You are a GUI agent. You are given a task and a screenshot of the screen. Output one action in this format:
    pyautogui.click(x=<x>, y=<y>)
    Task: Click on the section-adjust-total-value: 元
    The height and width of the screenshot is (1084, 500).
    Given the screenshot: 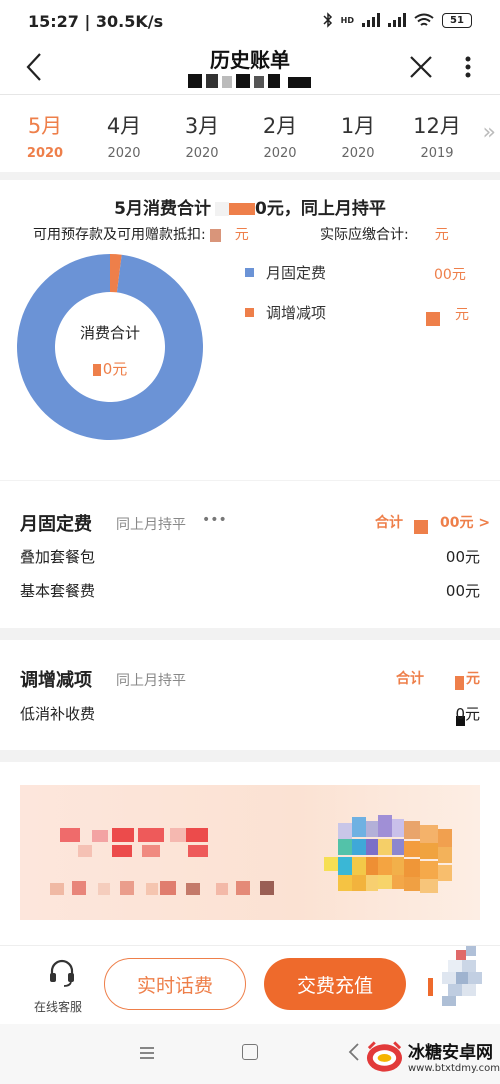 What is the action you would take?
    pyautogui.click(x=473, y=678)
    